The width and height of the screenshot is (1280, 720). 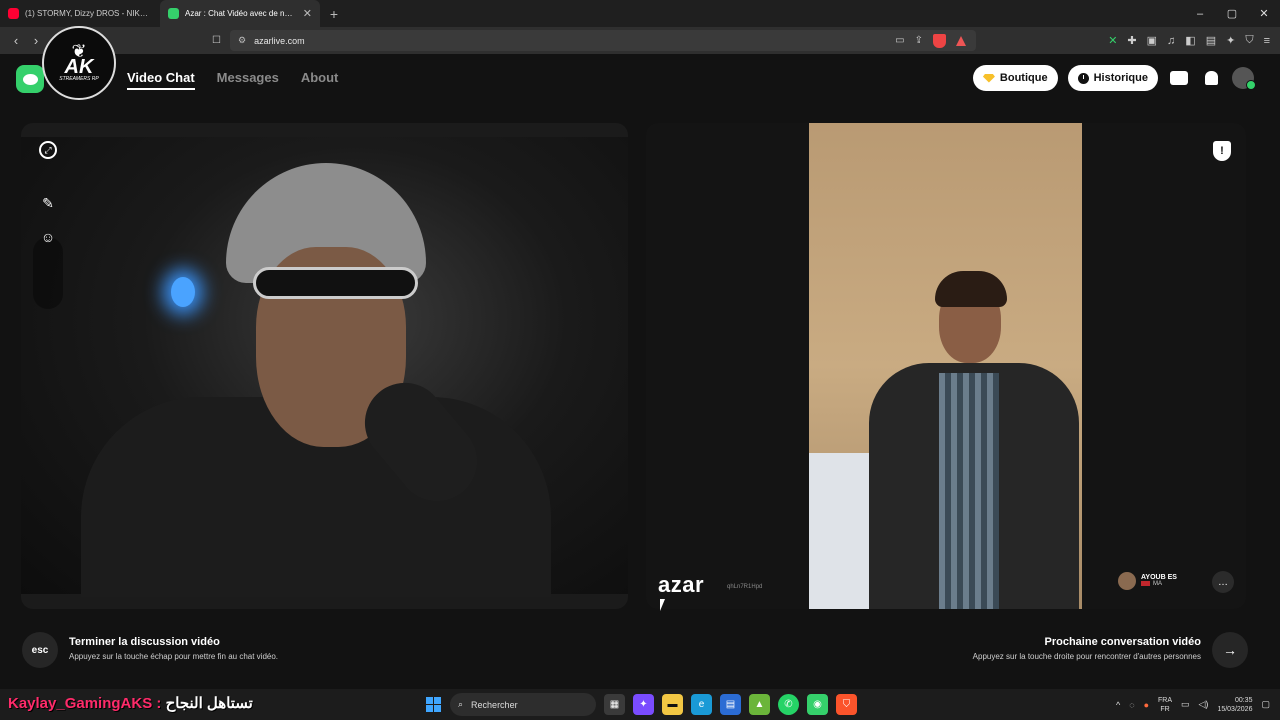 What do you see at coordinates (1123, 642) in the screenshot?
I see `next-chat-title: Prochaine conversation vidéo` at bounding box center [1123, 642].